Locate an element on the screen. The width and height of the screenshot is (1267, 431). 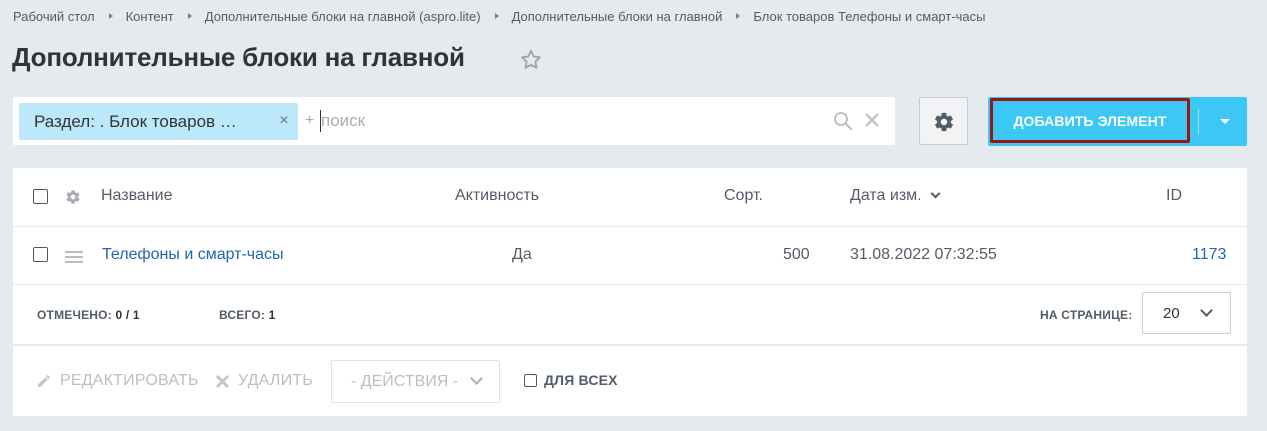
grid-header-row: Название Активность Сорт. Дата изм. ID is located at coordinates (630, 197).